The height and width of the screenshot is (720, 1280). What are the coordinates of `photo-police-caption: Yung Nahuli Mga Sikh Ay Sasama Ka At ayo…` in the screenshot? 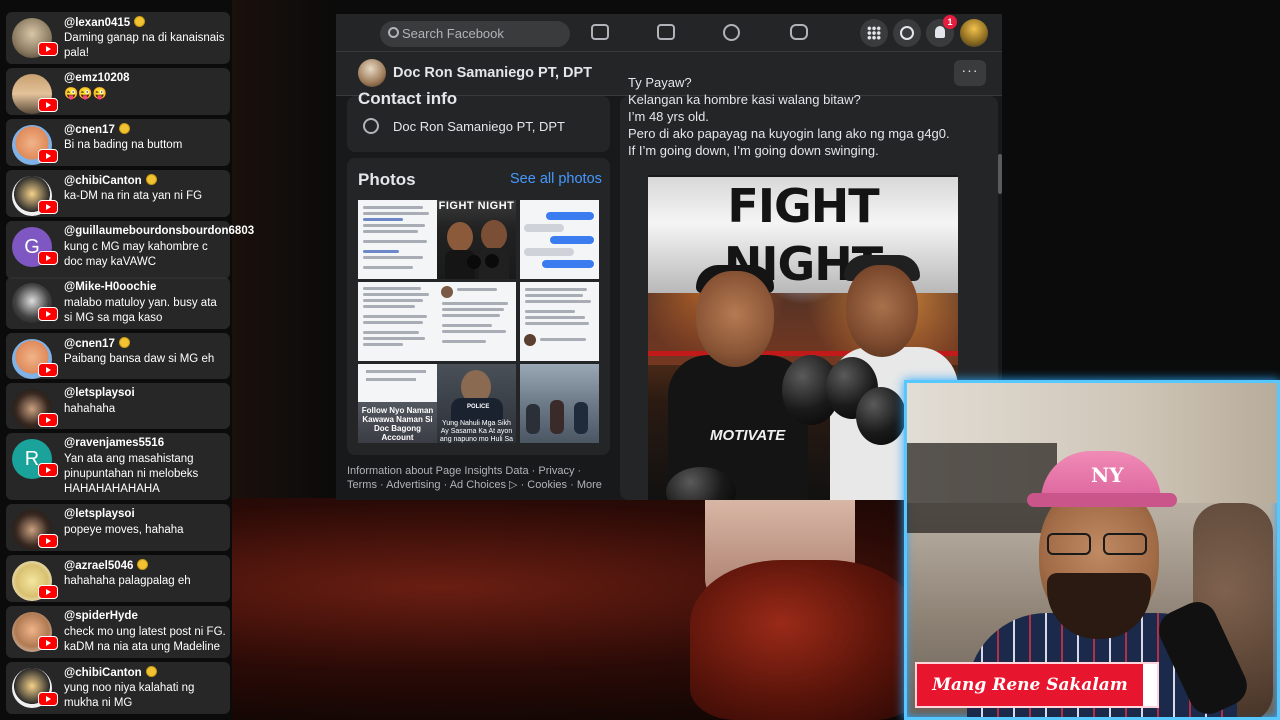 It's located at (476, 431).